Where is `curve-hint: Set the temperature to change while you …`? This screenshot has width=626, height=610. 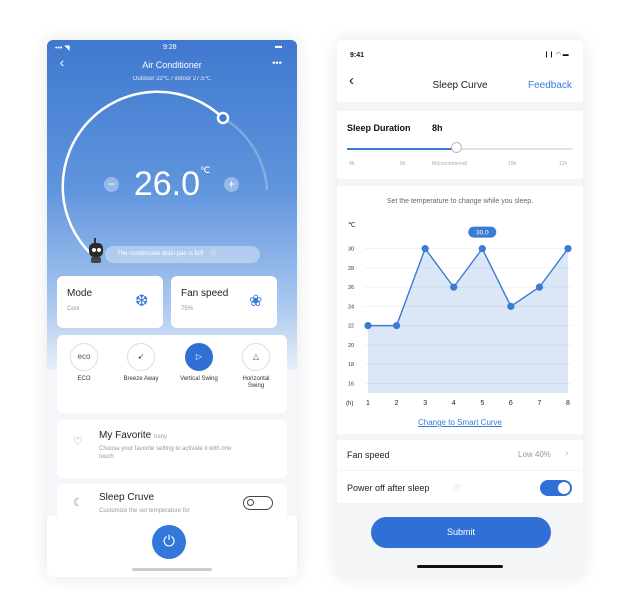 curve-hint: Set the temperature to change while you … is located at coordinates (460, 201).